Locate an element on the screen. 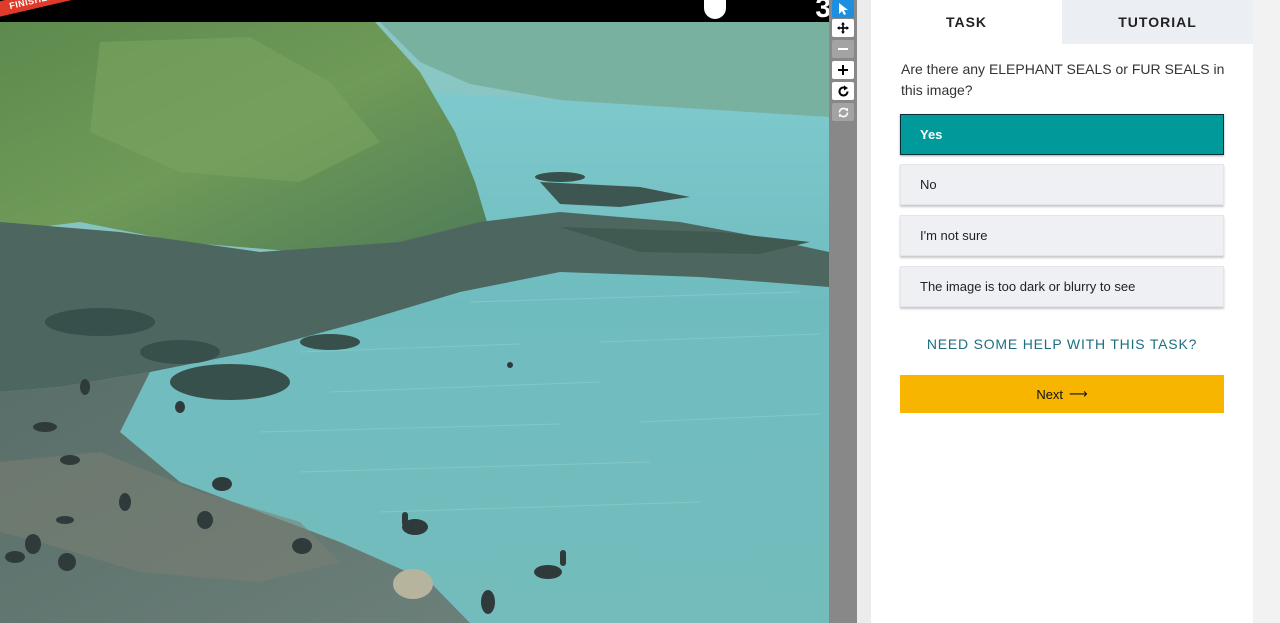 The height and width of the screenshot is (623, 1280). pointer-icon is located at coordinates (843, 9).